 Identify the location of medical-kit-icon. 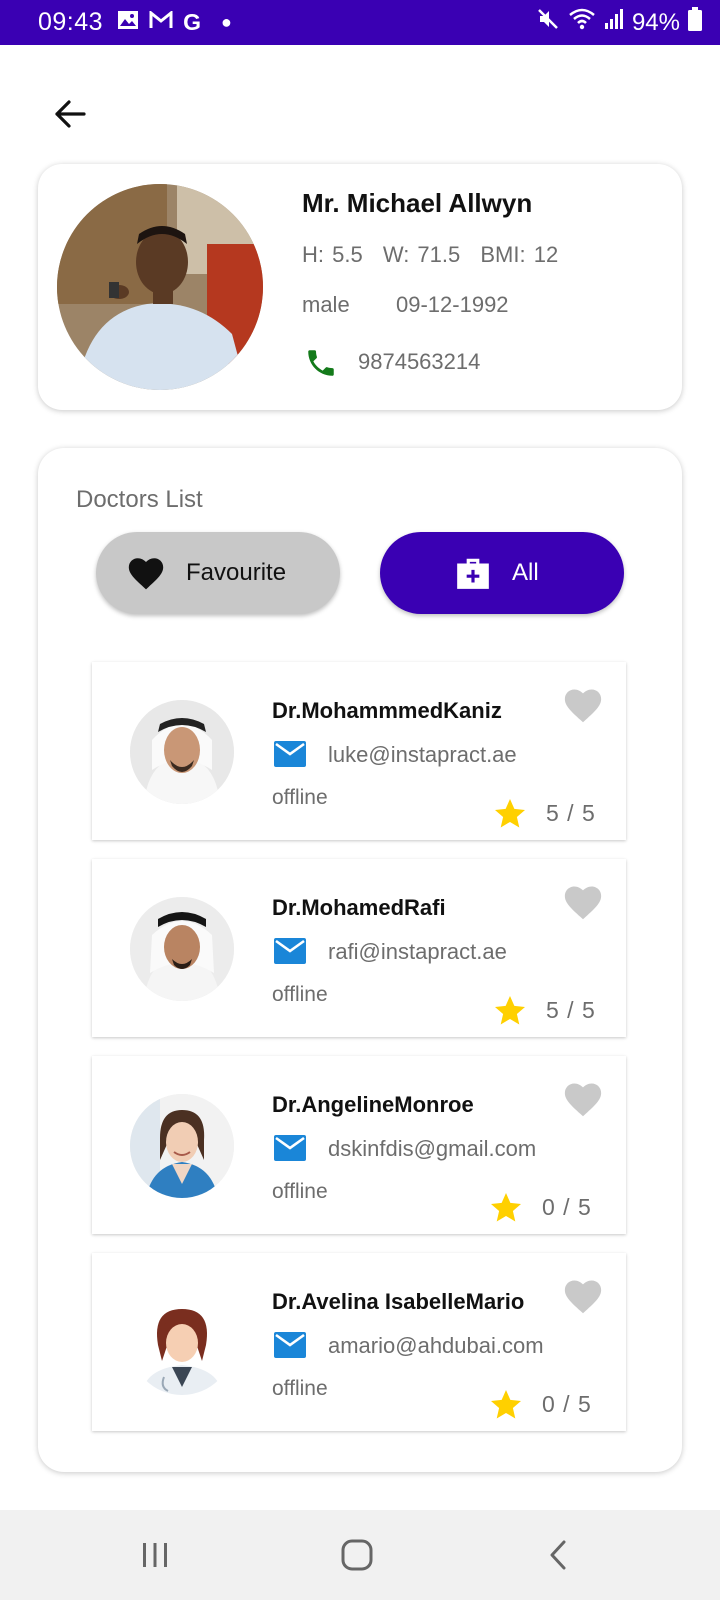
(473, 573).